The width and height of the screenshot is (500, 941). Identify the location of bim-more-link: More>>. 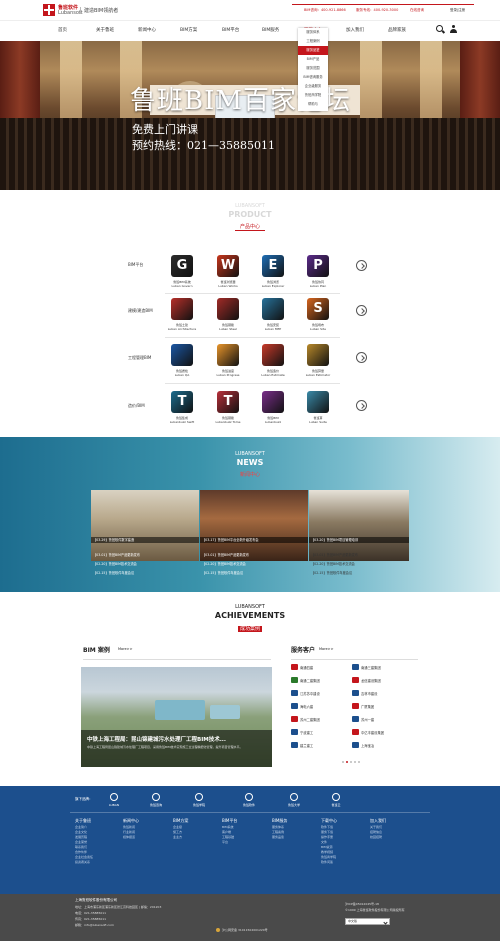
(125, 649).